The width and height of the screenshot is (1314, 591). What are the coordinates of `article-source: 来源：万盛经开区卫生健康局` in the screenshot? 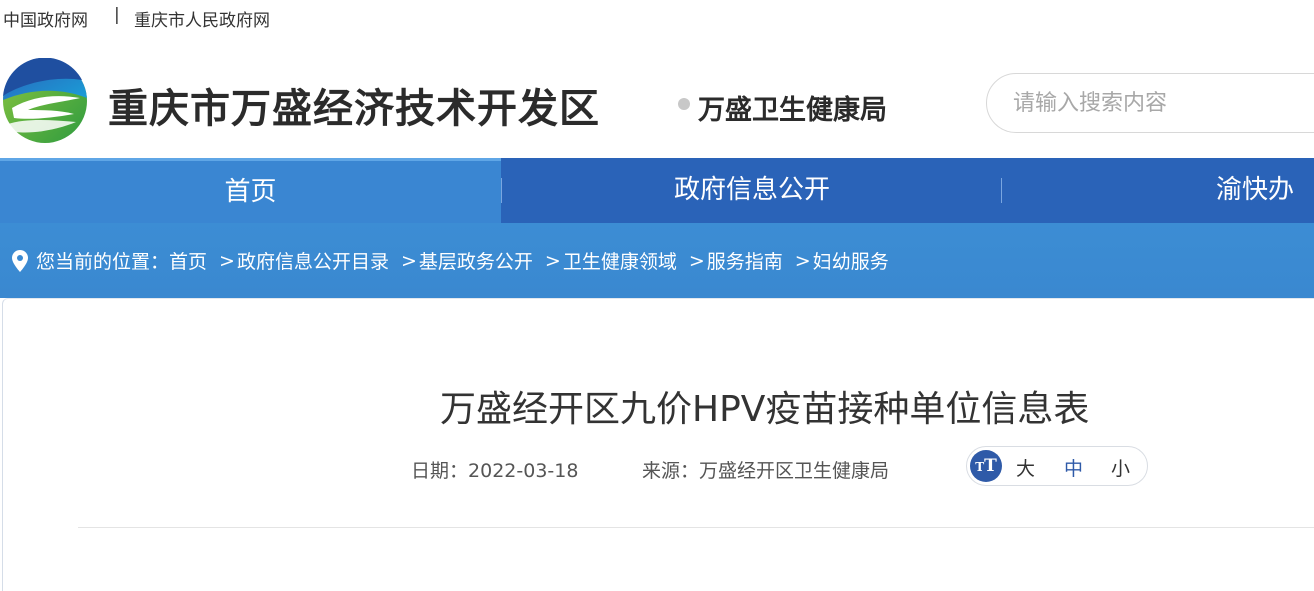 It's located at (765, 469).